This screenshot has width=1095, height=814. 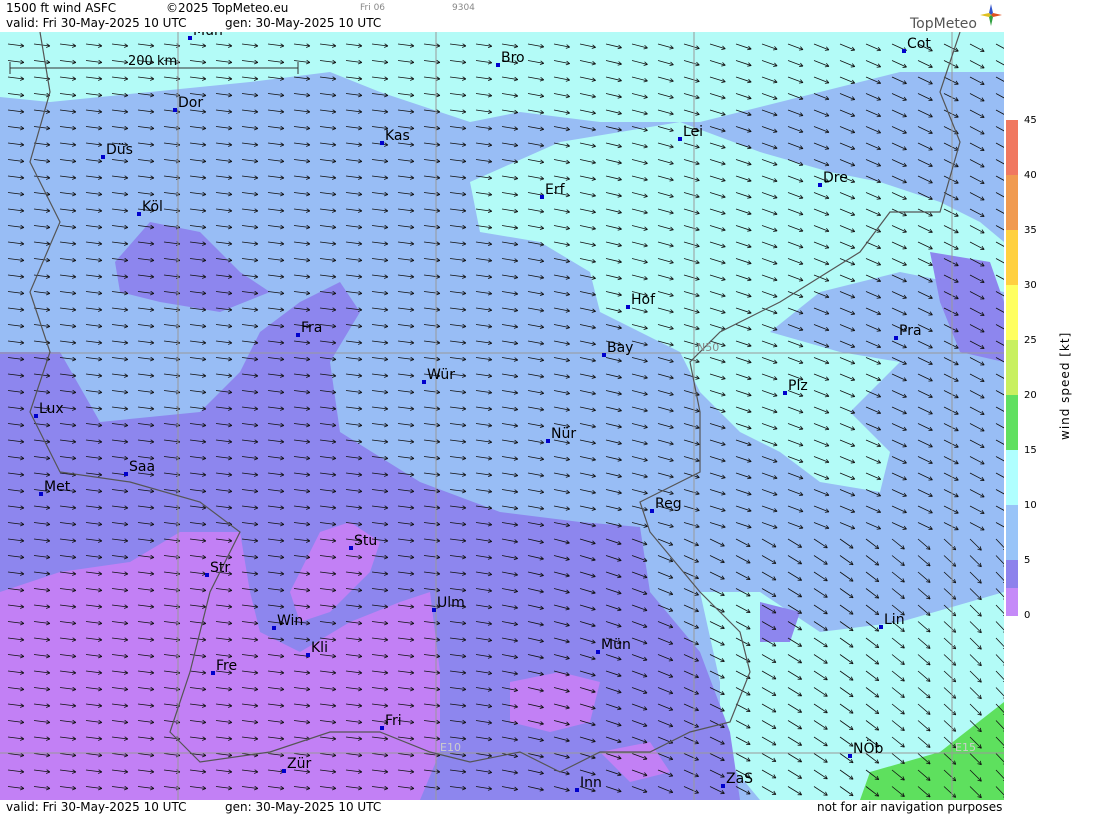 I want to click on grid-label-lon2: E15, so click(x=965, y=747).